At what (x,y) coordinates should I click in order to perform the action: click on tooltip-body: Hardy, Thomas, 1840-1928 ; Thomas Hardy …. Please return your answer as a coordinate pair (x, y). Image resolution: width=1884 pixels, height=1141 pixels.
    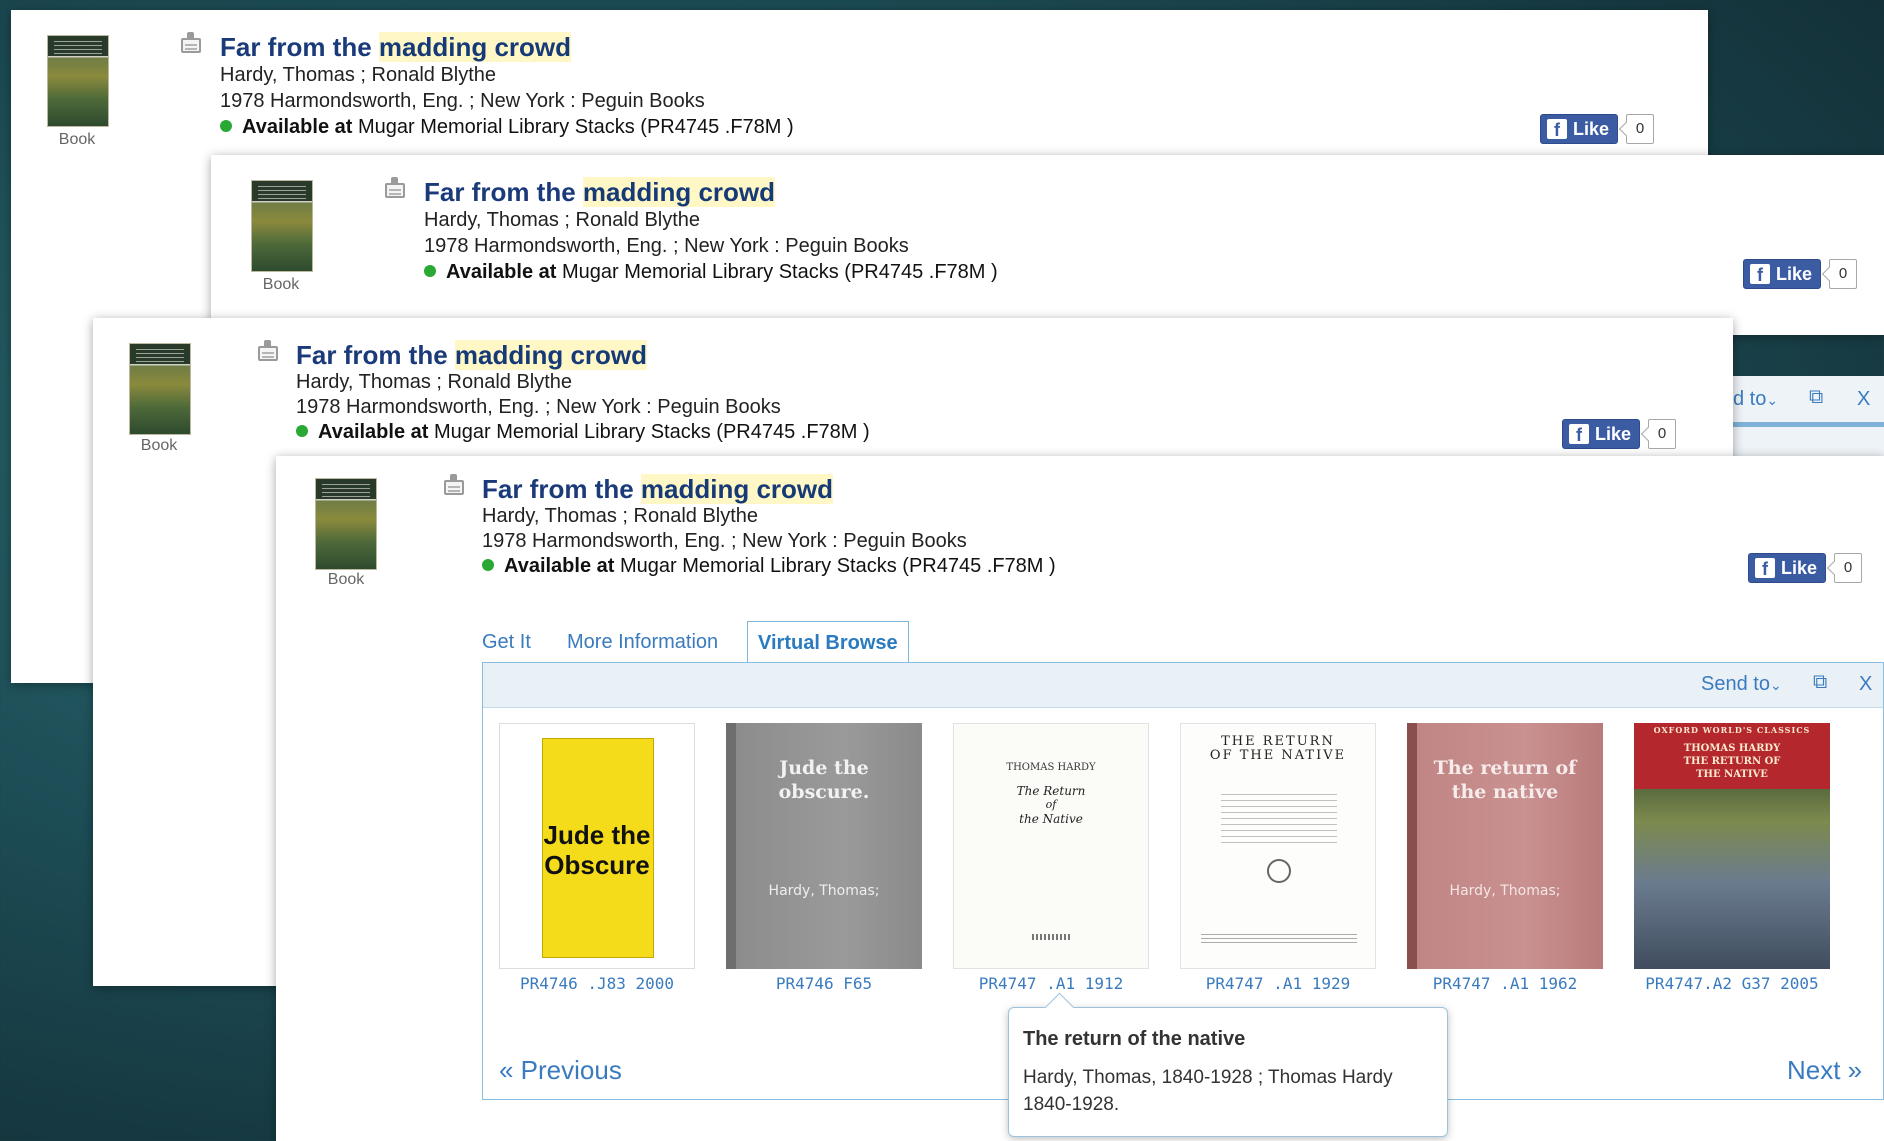
    Looking at the image, I should click on (1208, 1091).